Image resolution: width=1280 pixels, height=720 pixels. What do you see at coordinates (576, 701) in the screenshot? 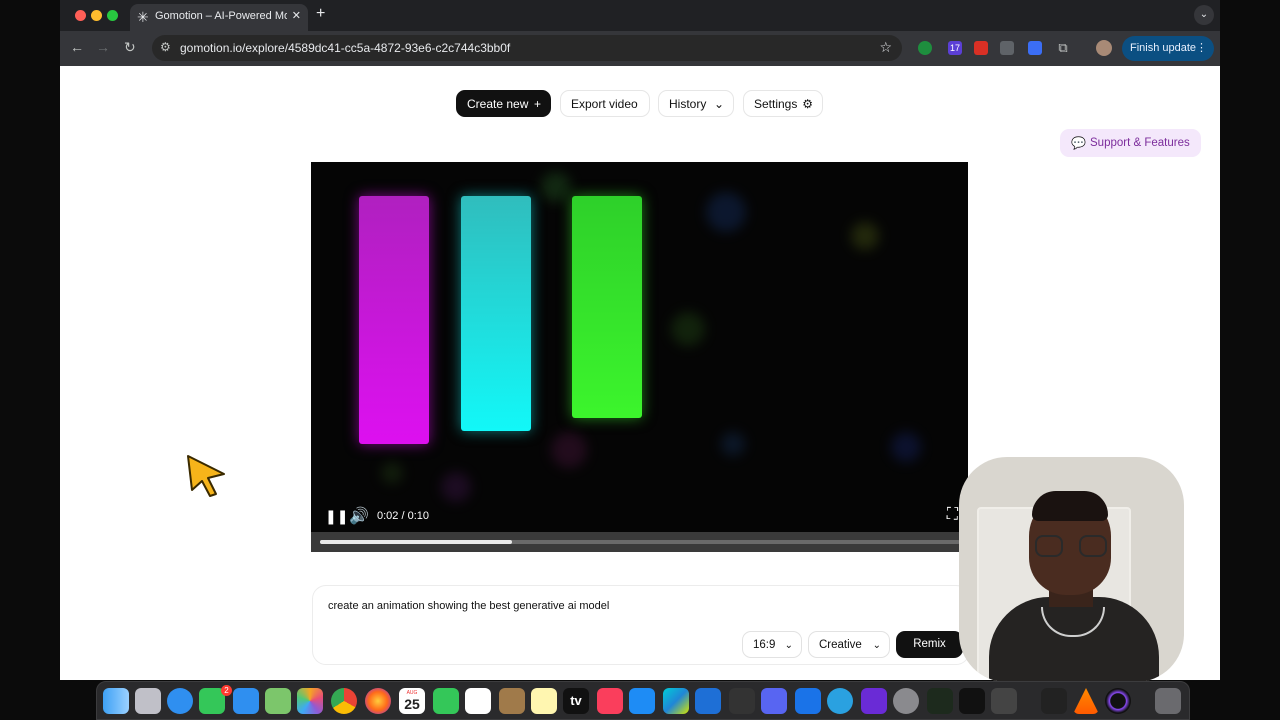
I see `appletv-icon: tv` at bounding box center [576, 701].